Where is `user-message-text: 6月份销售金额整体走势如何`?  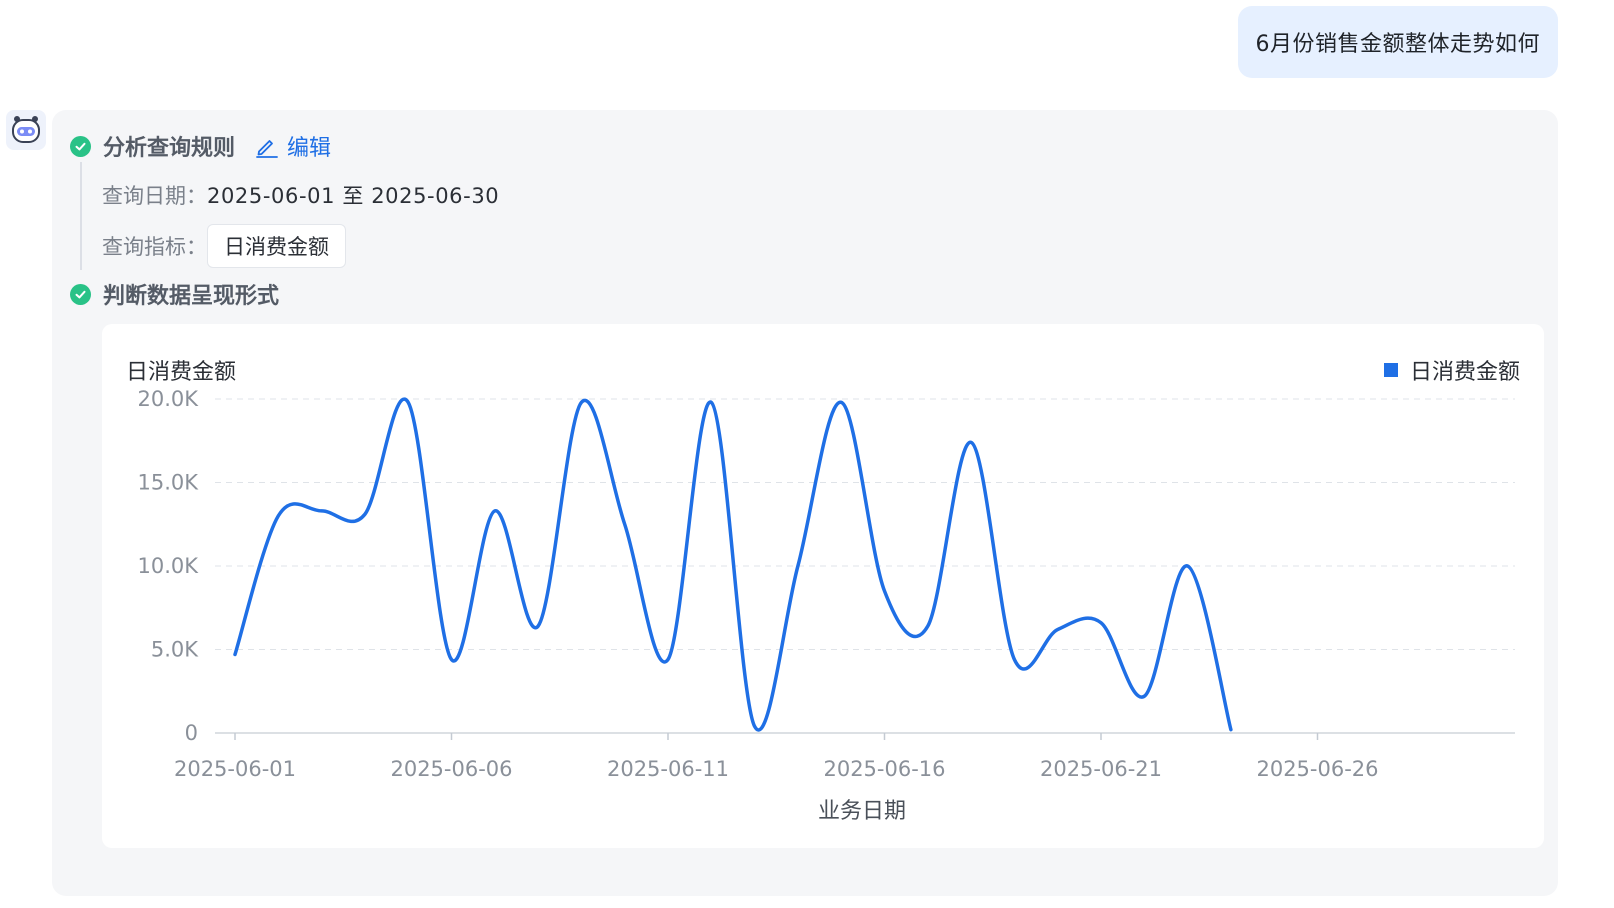
user-message-text: 6月份销售金额整体走势如何 is located at coordinates (1397, 44).